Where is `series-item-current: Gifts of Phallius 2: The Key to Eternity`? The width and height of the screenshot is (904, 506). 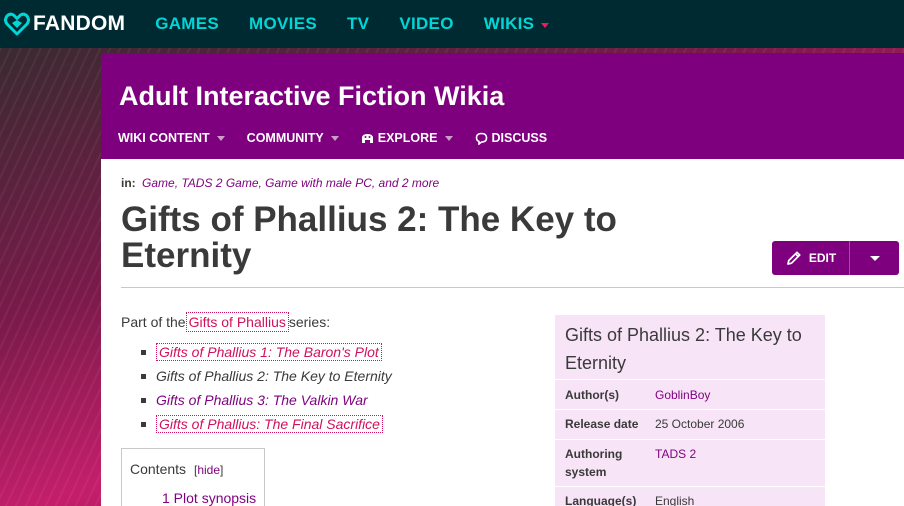
series-item-current: Gifts of Phallius 2: The Key to Eternity is located at coordinates (274, 376).